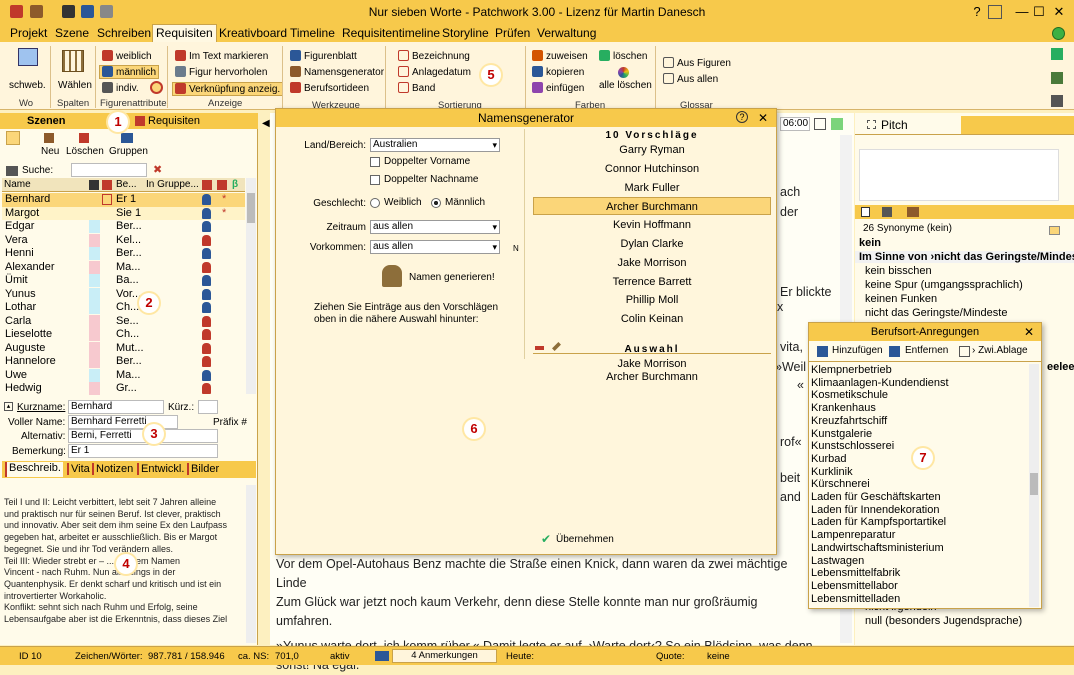  What do you see at coordinates (143, 451) in the screenshot?
I see `bemerkung-field: Er 1` at bounding box center [143, 451].